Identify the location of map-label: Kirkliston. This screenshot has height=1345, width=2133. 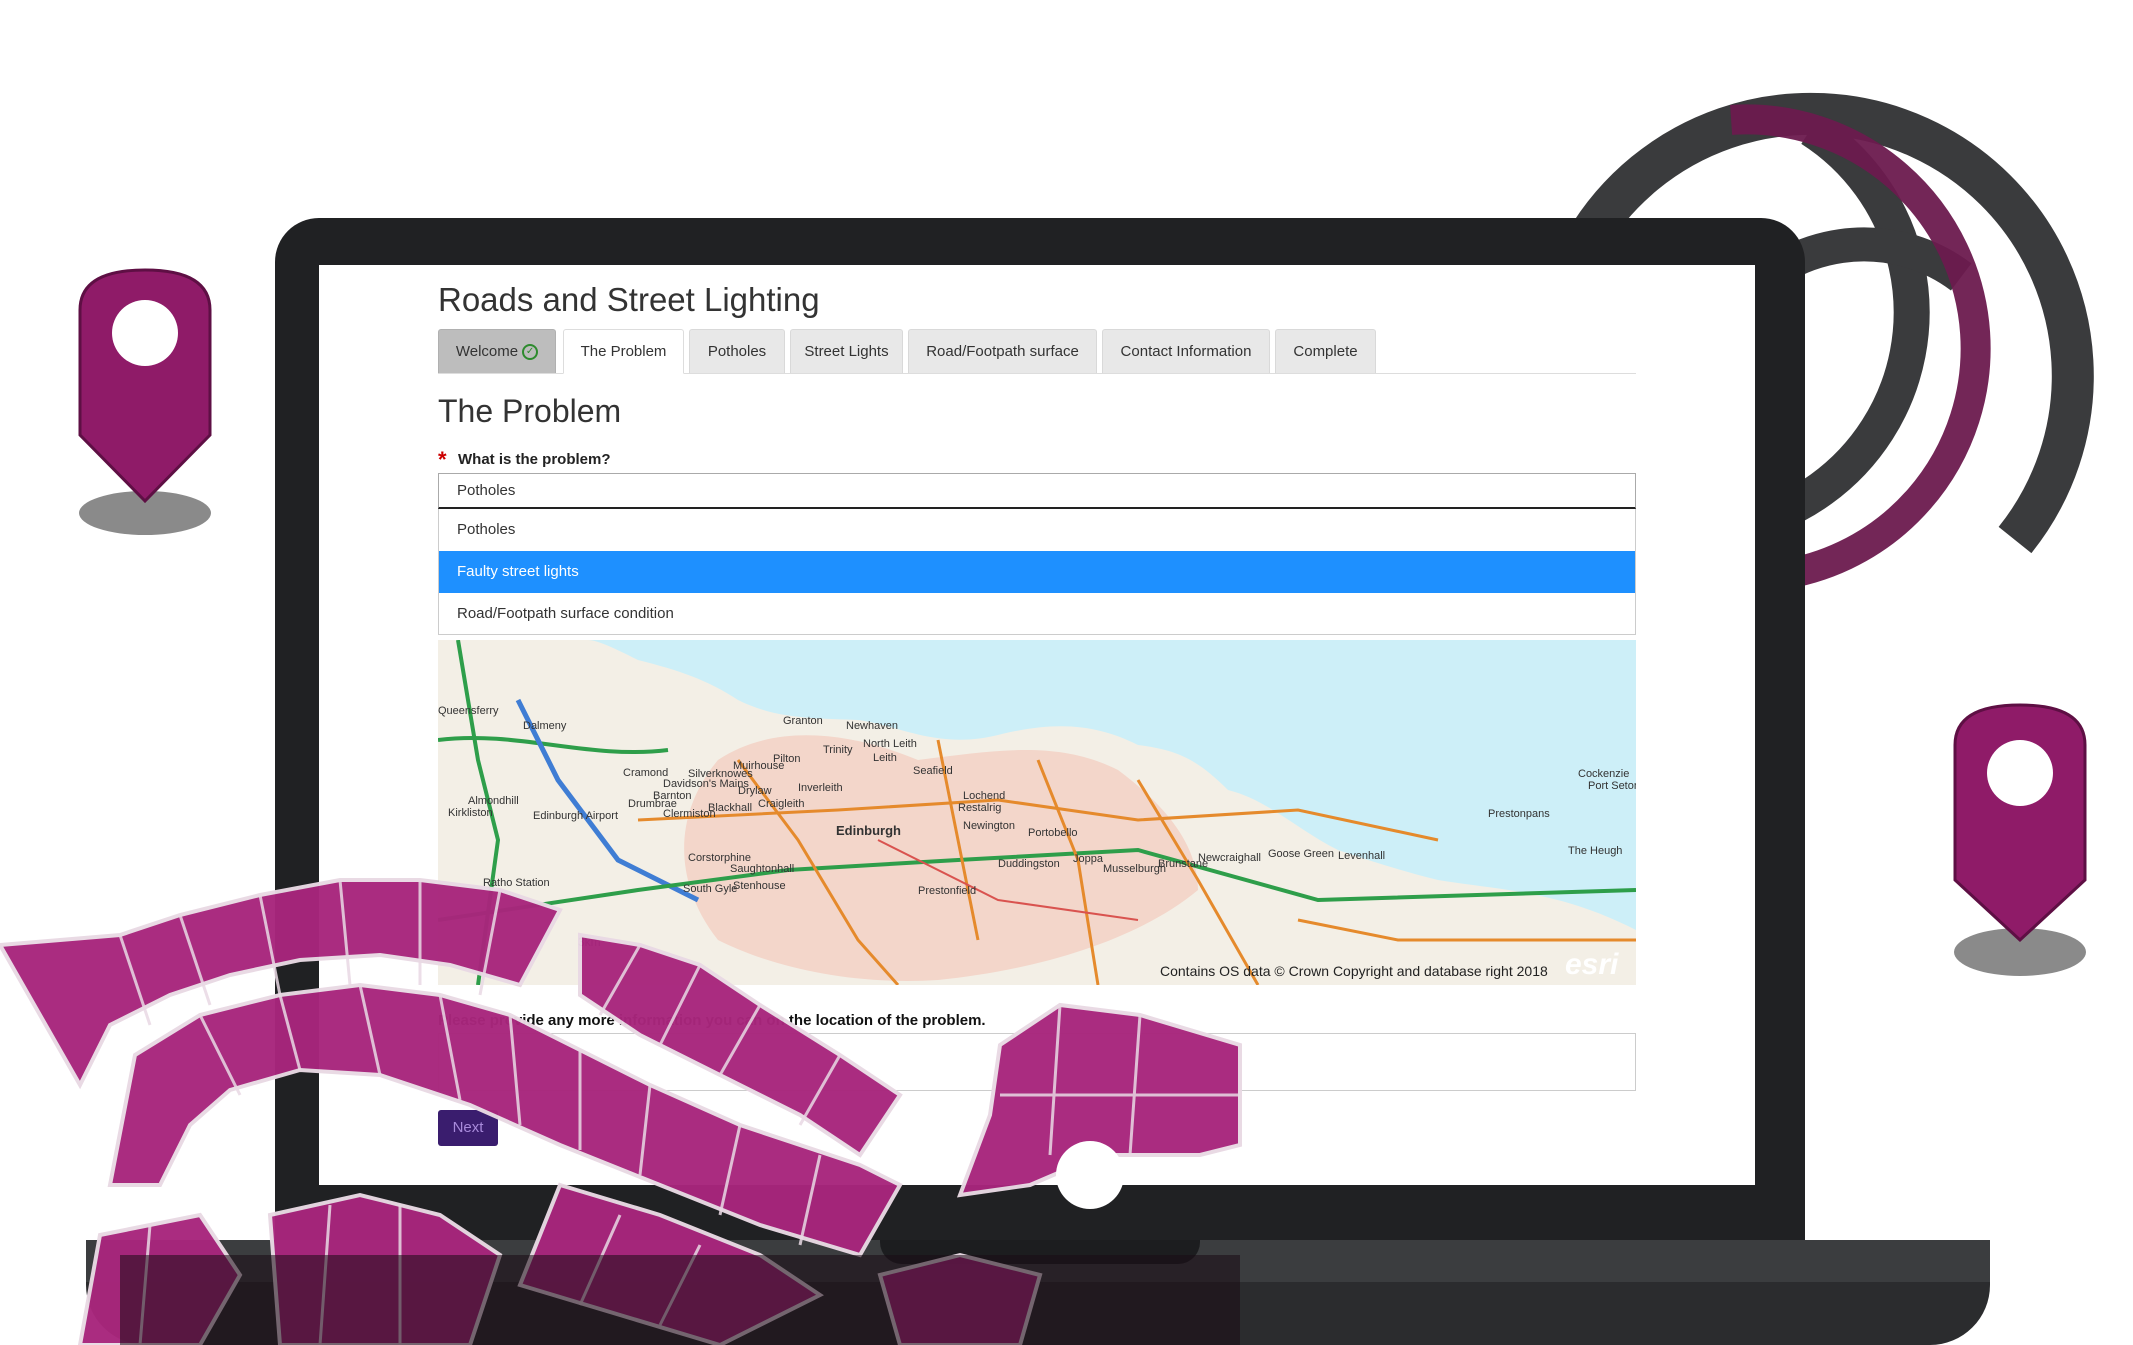
(470, 813).